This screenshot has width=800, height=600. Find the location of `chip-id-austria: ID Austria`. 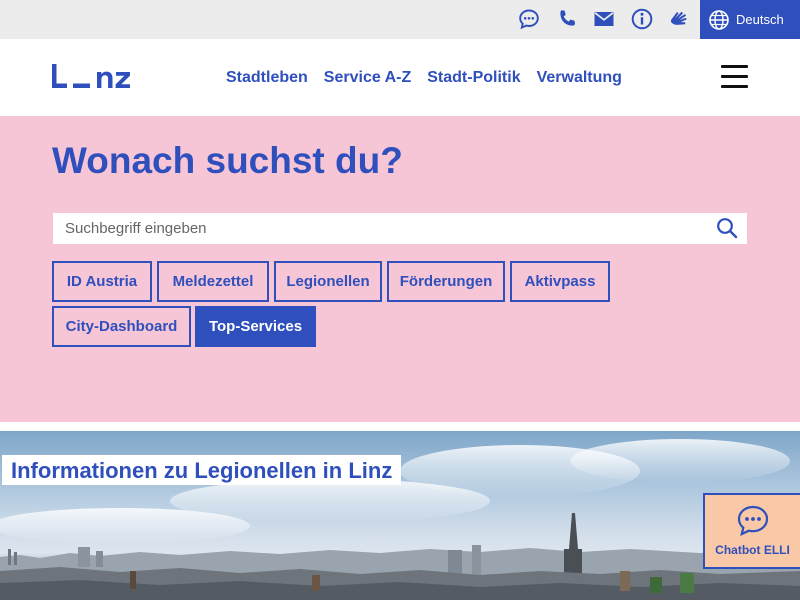

chip-id-austria: ID Austria is located at coordinates (102, 281).